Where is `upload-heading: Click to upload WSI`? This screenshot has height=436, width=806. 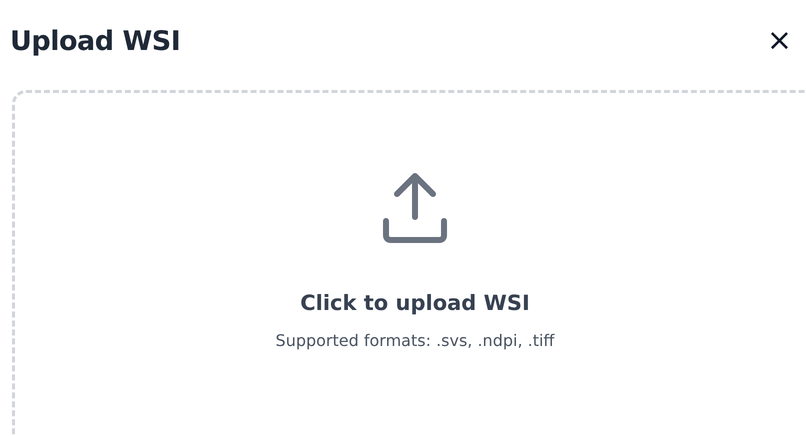
upload-heading: Click to upload WSI is located at coordinates (415, 303).